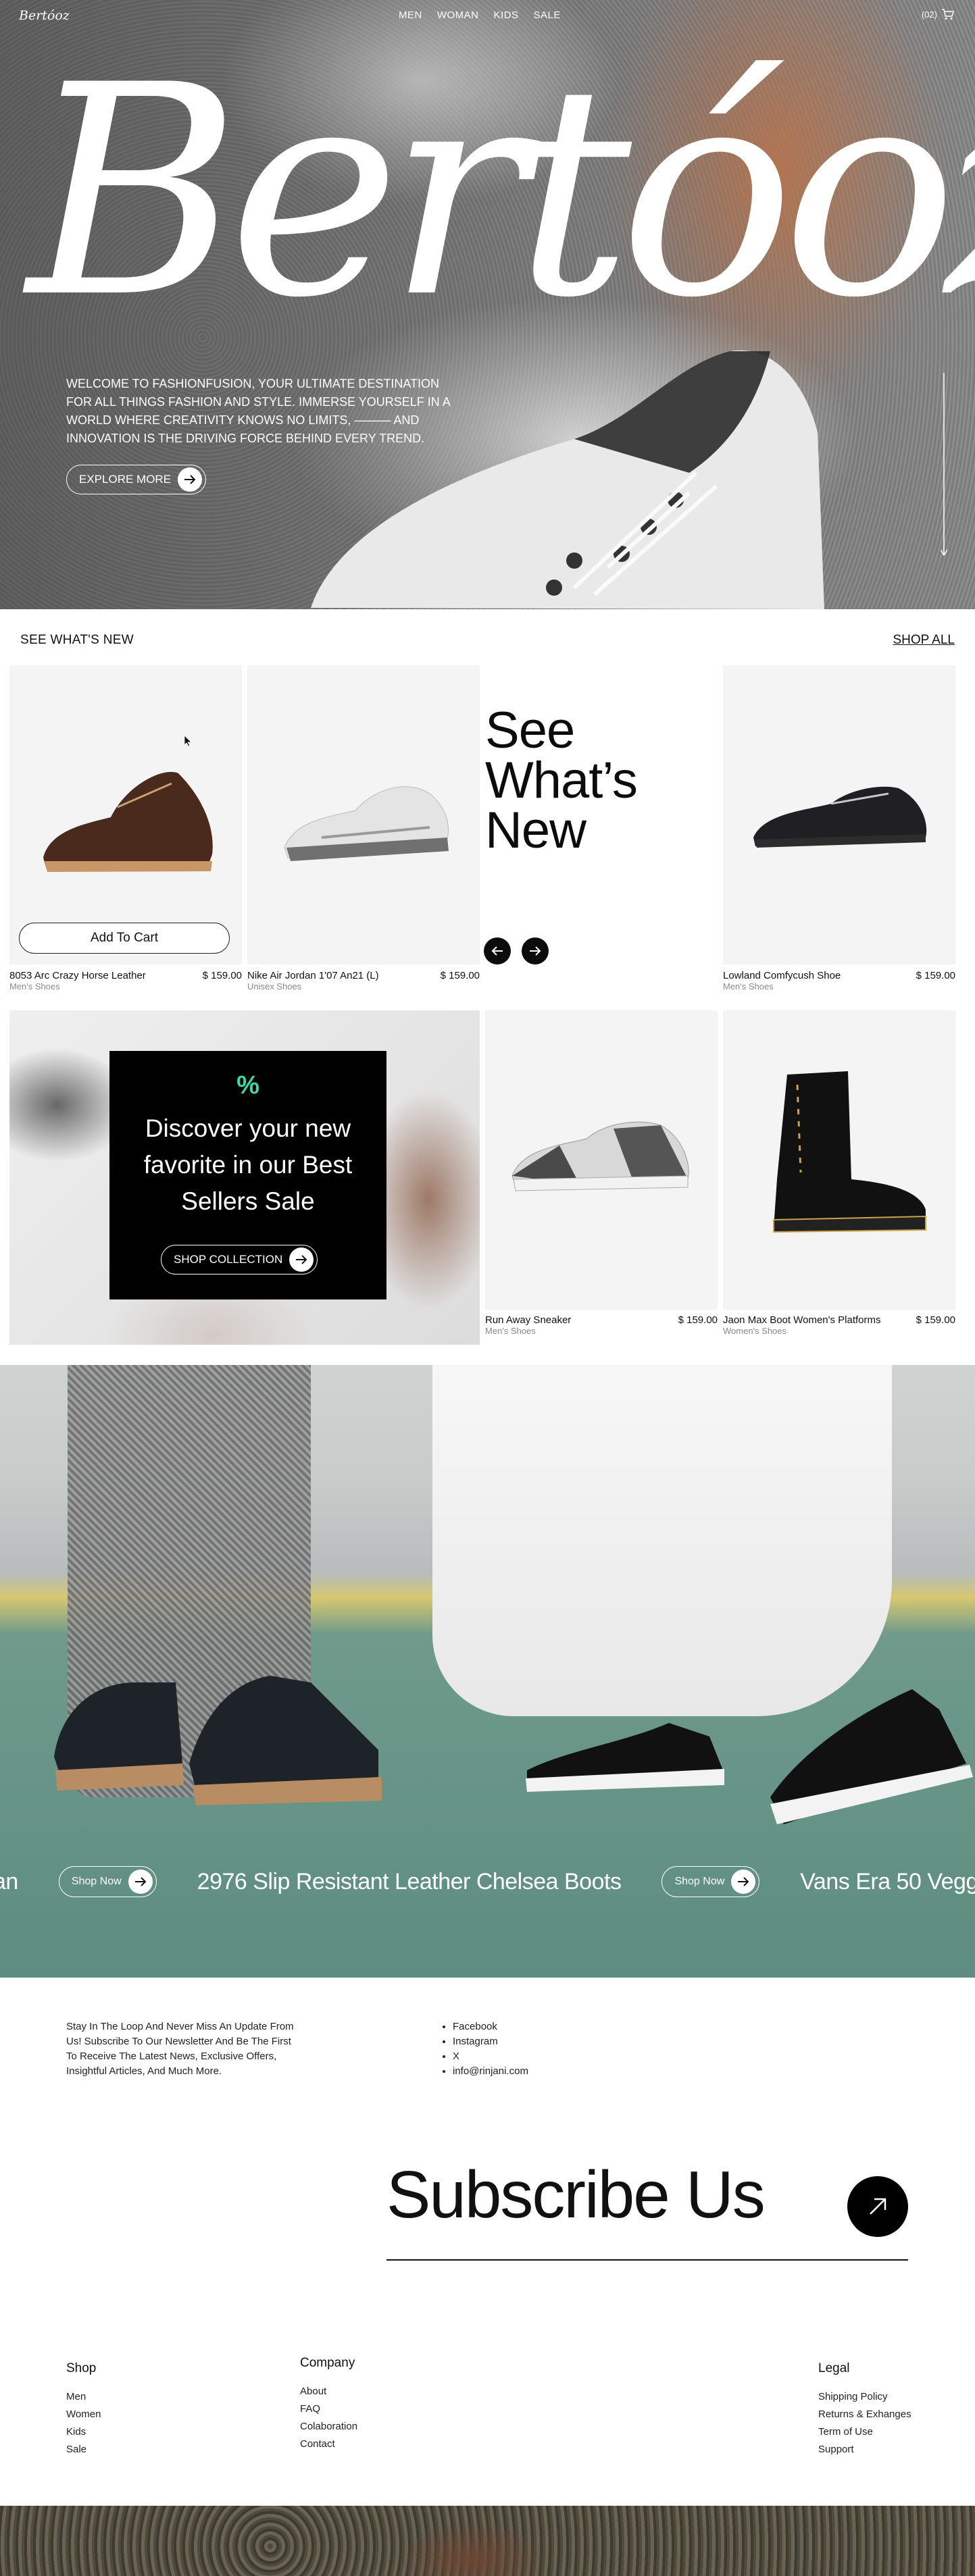 This screenshot has width=975, height=2576. Describe the element at coordinates (490, 2071) in the screenshot. I see `contact-email-link: info@rinjani.com` at that location.